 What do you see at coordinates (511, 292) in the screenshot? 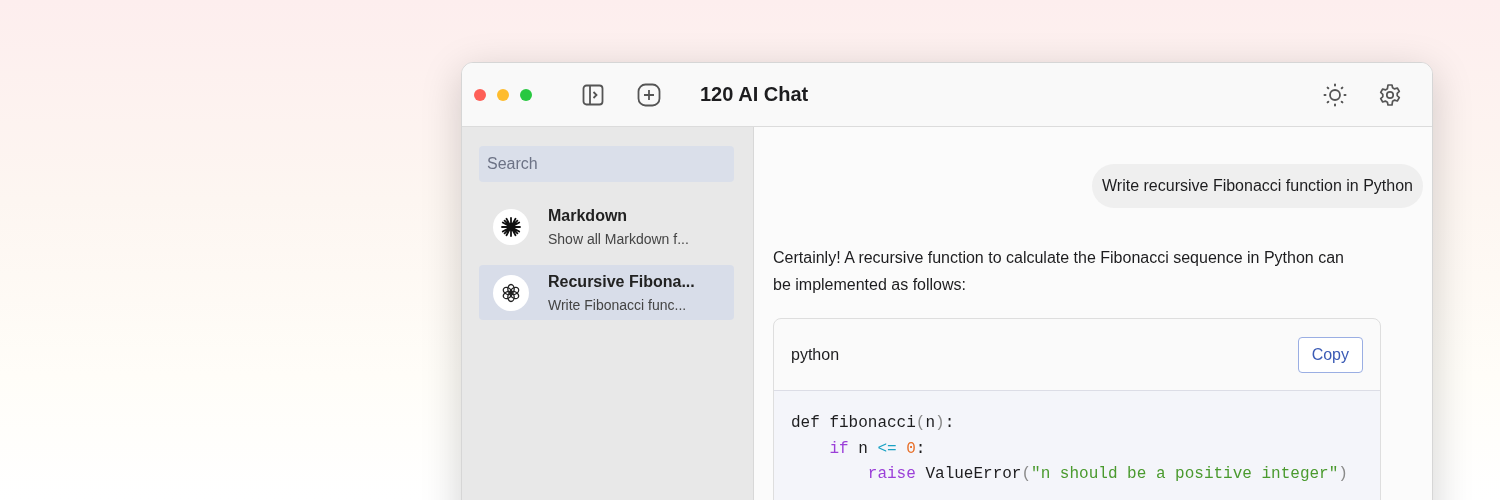
I see `knot-icon` at bounding box center [511, 292].